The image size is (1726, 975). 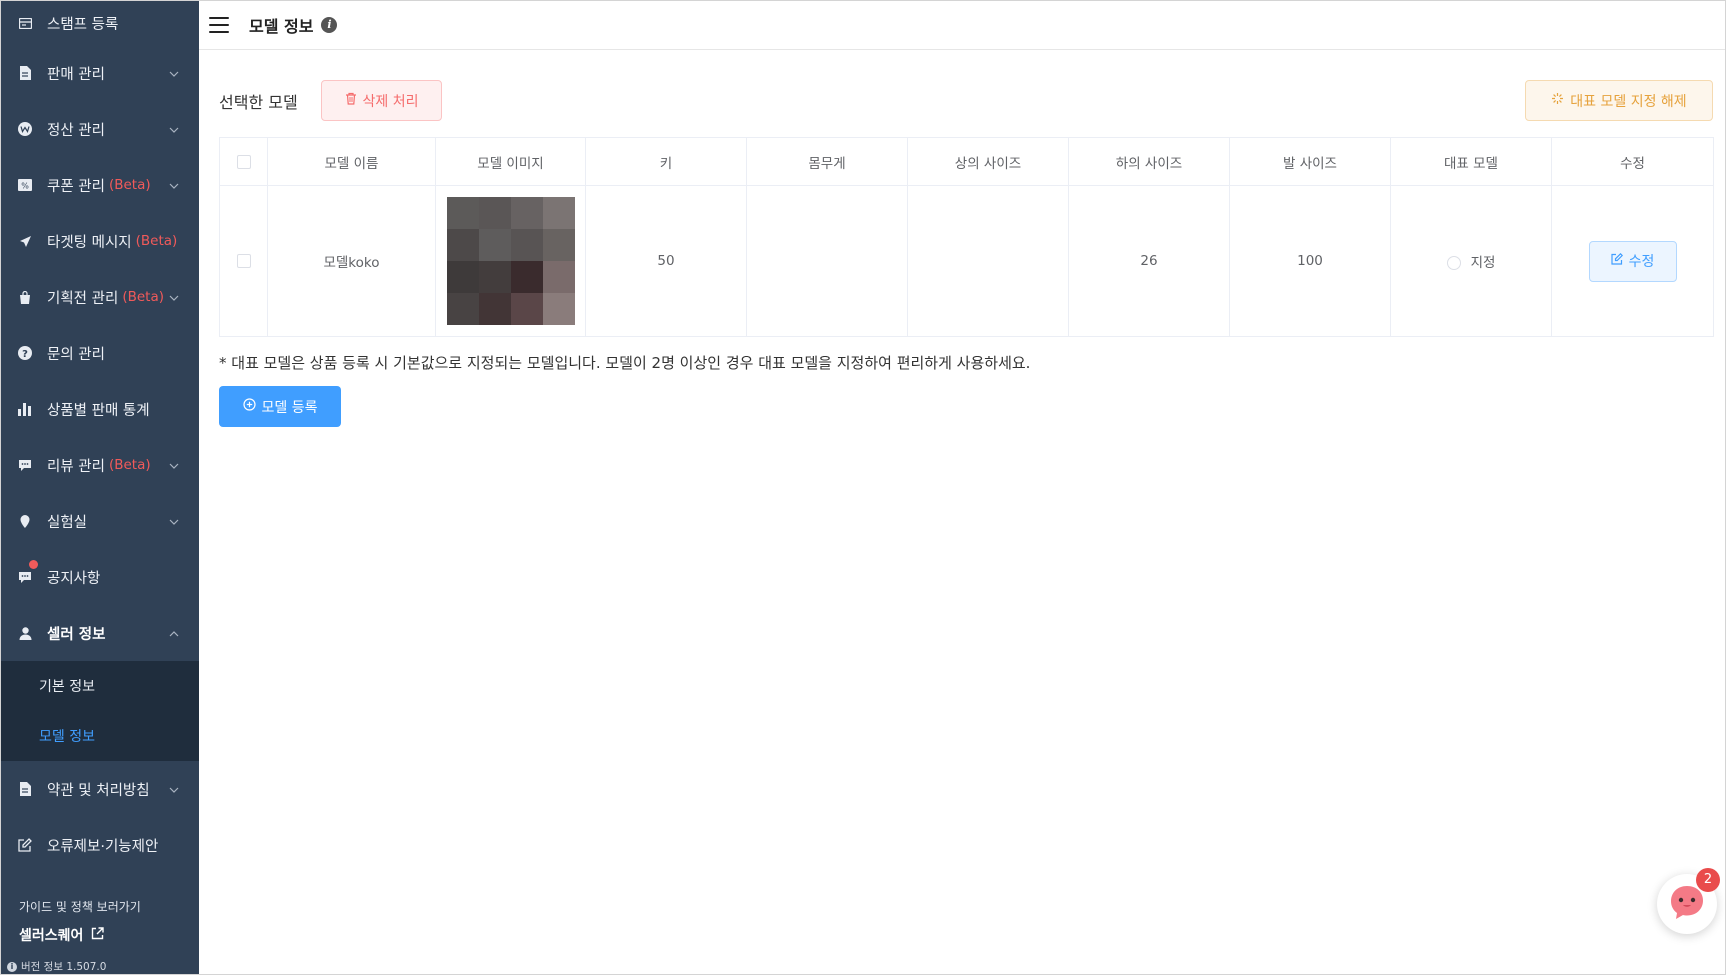 What do you see at coordinates (1687, 904) in the screenshot?
I see `chat-mascot-icon` at bounding box center [1687, 904].